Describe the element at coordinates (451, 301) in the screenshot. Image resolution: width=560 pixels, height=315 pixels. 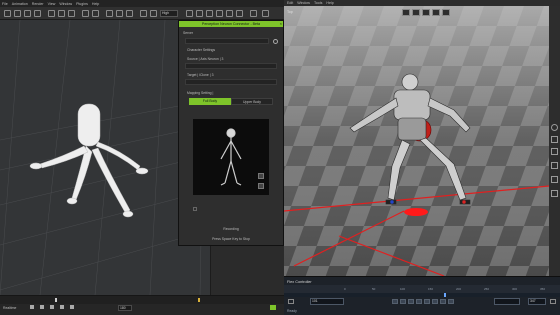
I see `loop-toggle-icon` at that location.